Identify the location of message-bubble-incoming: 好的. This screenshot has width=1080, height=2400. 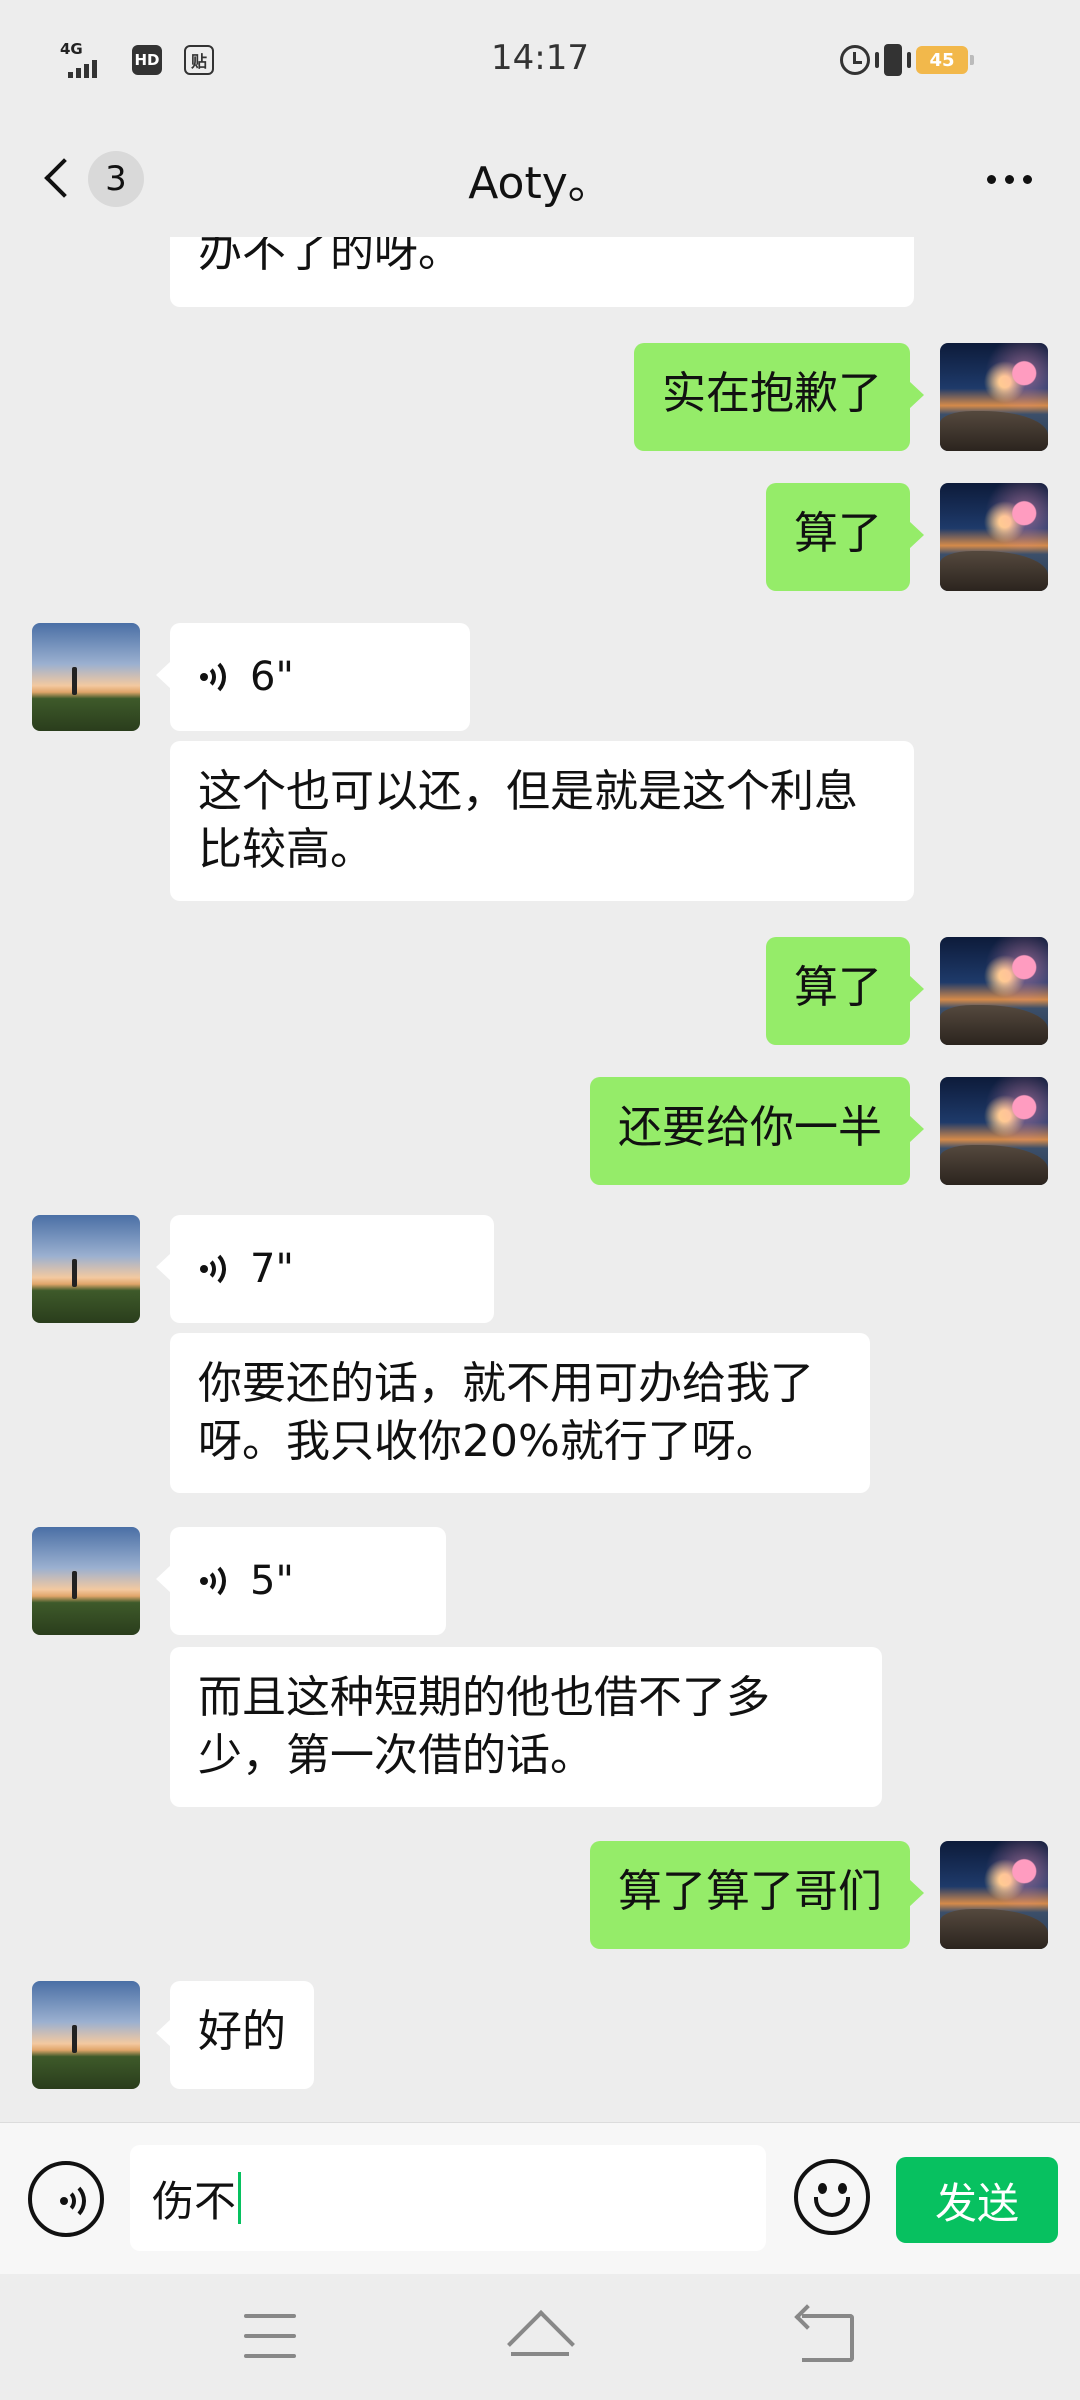
(235, 2035).